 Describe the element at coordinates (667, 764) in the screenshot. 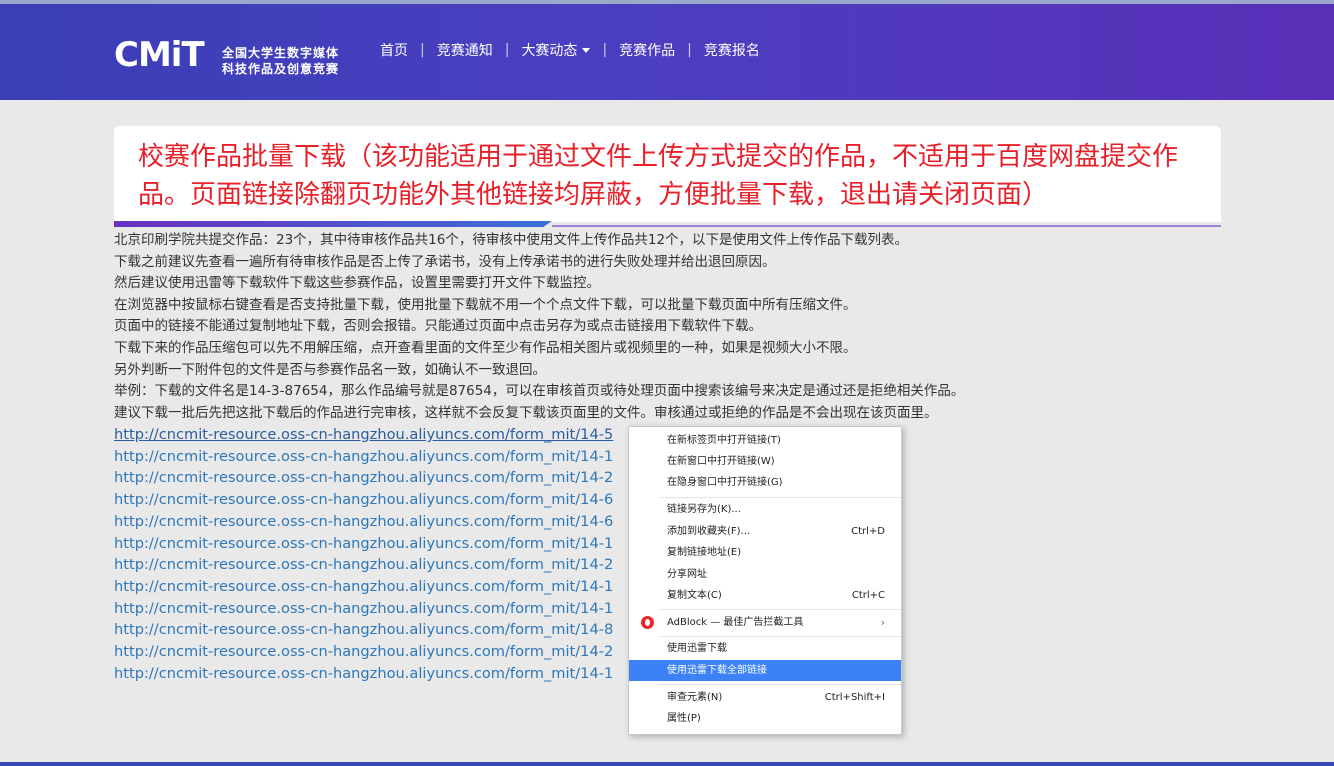

I see `footer-edge` at that location.